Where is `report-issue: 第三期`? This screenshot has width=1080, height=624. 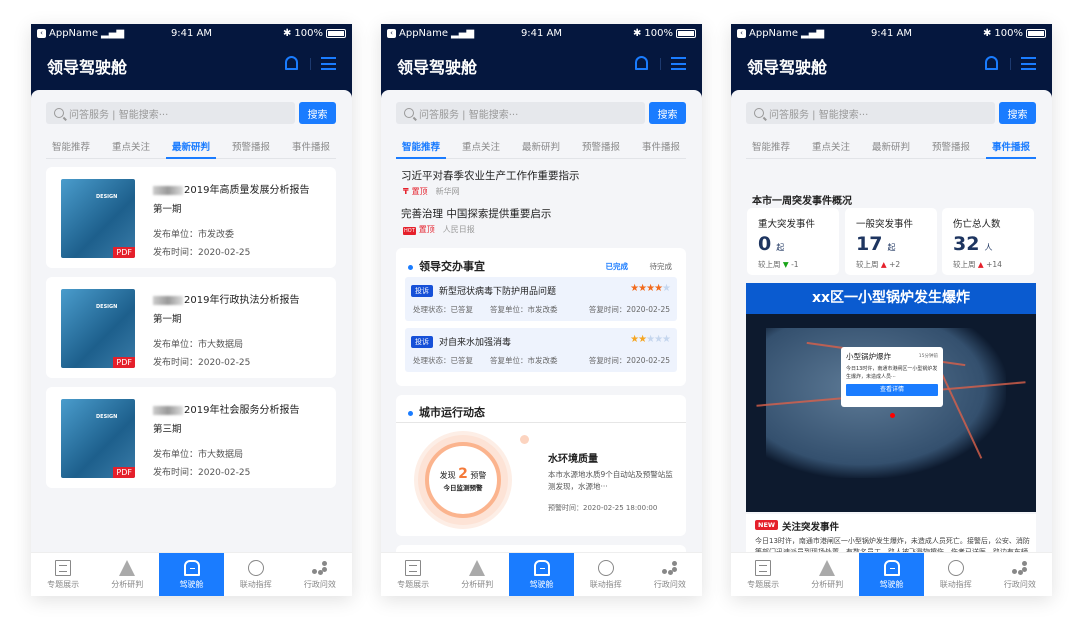
report-issue: 第三期 is located at coordinates (167, 429).